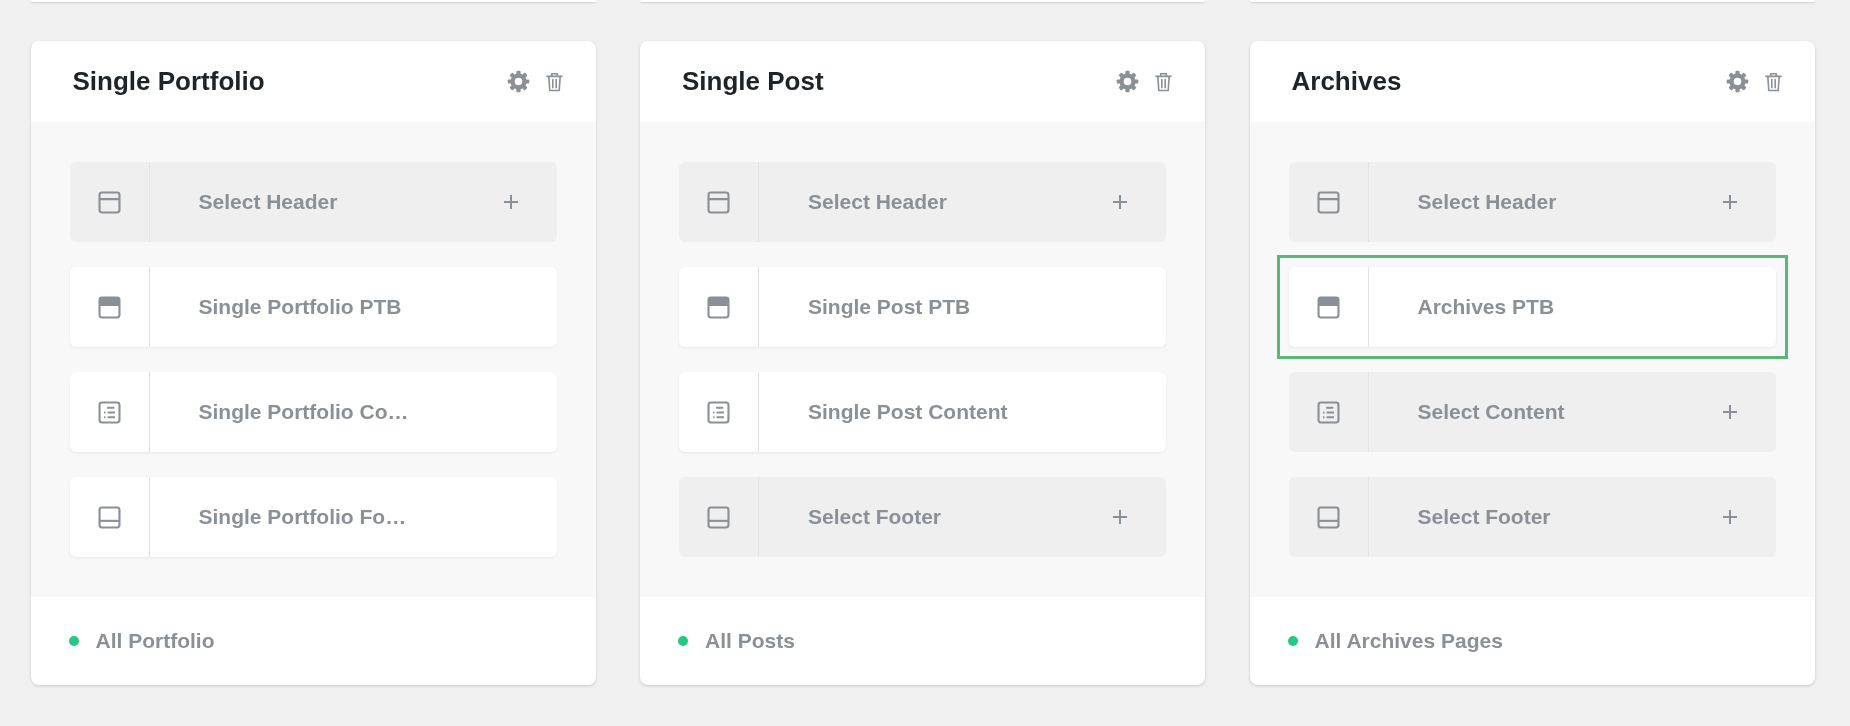  What do you see at coordinates (750, 641) in the screenshot?
I see `condition-label: All Posts` at bounding box center [750, 641].